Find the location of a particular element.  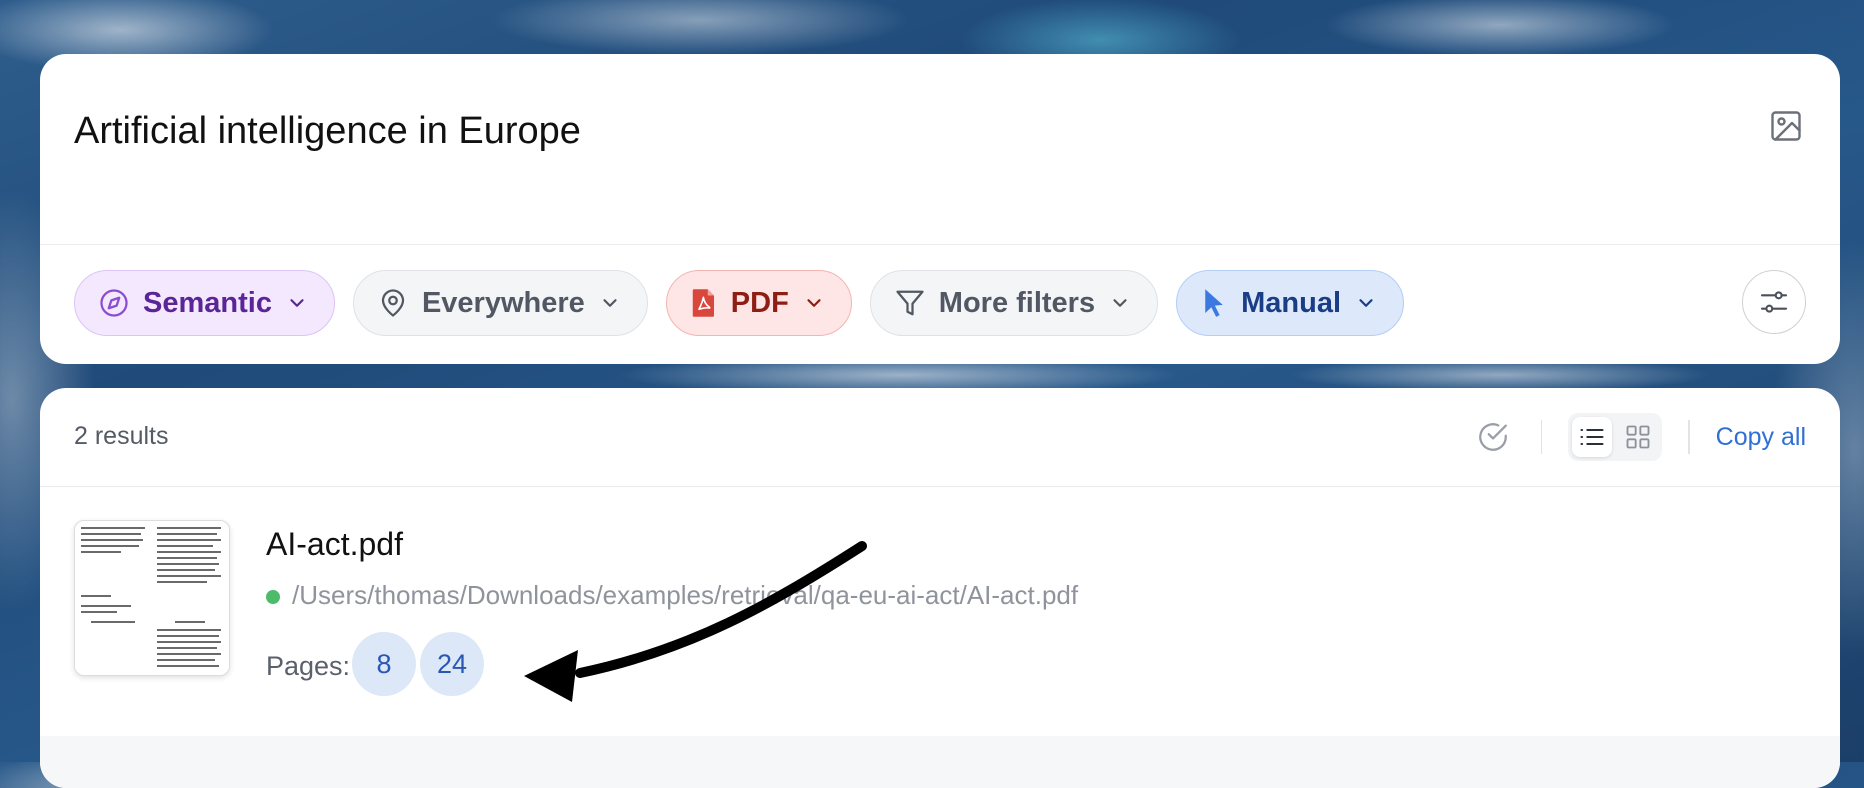

next-result-strip is located at coordinates (940, 762).